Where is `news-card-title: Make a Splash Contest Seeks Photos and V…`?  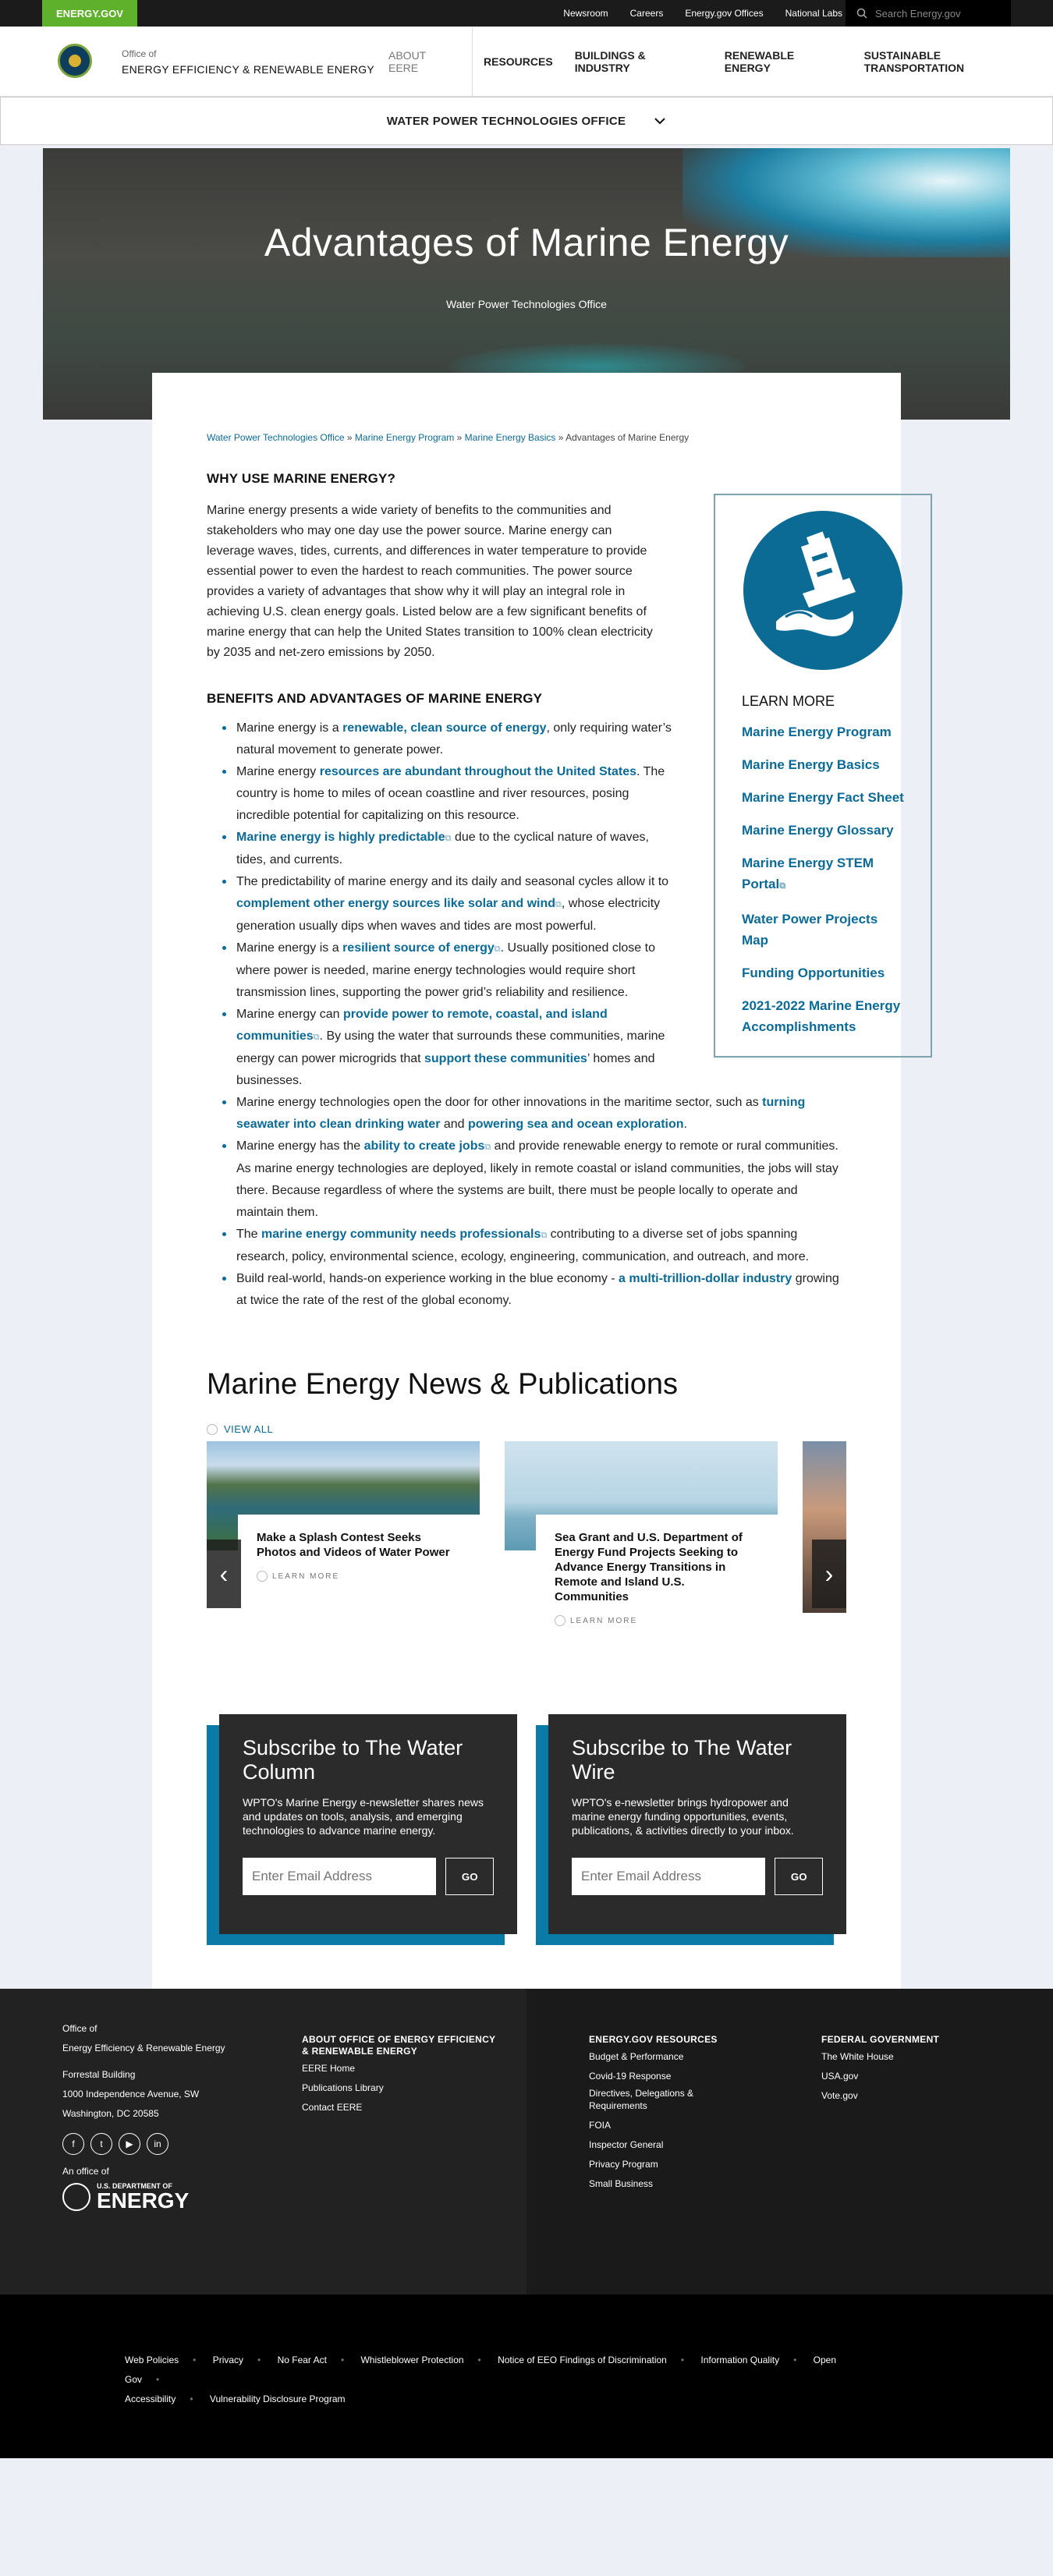
news-card-title: Make a Splash Contest Seeks Photos and V… is located at coordinates (354, 1545).